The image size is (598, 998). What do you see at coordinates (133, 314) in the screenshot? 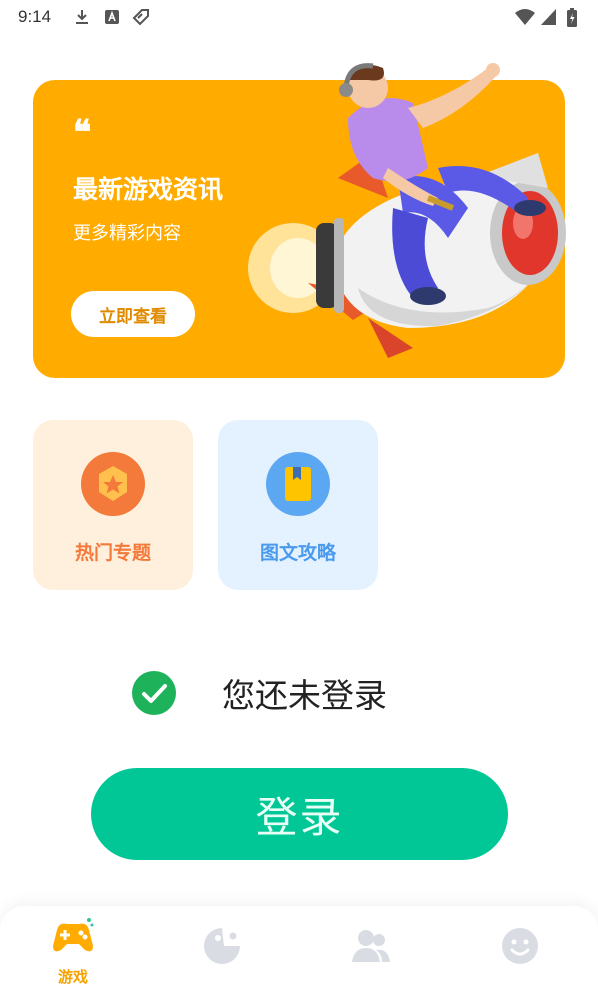
I see `view-now-button: 立即查看` at bounding box center [133, 314].